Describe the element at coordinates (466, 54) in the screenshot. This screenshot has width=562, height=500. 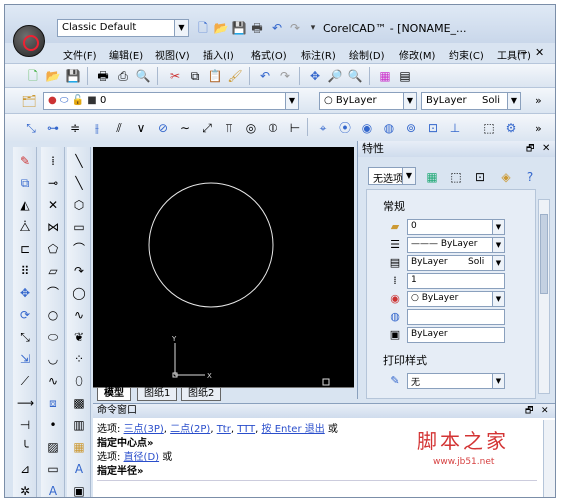
I see `menu-constraints: 约束(C)` at that location.